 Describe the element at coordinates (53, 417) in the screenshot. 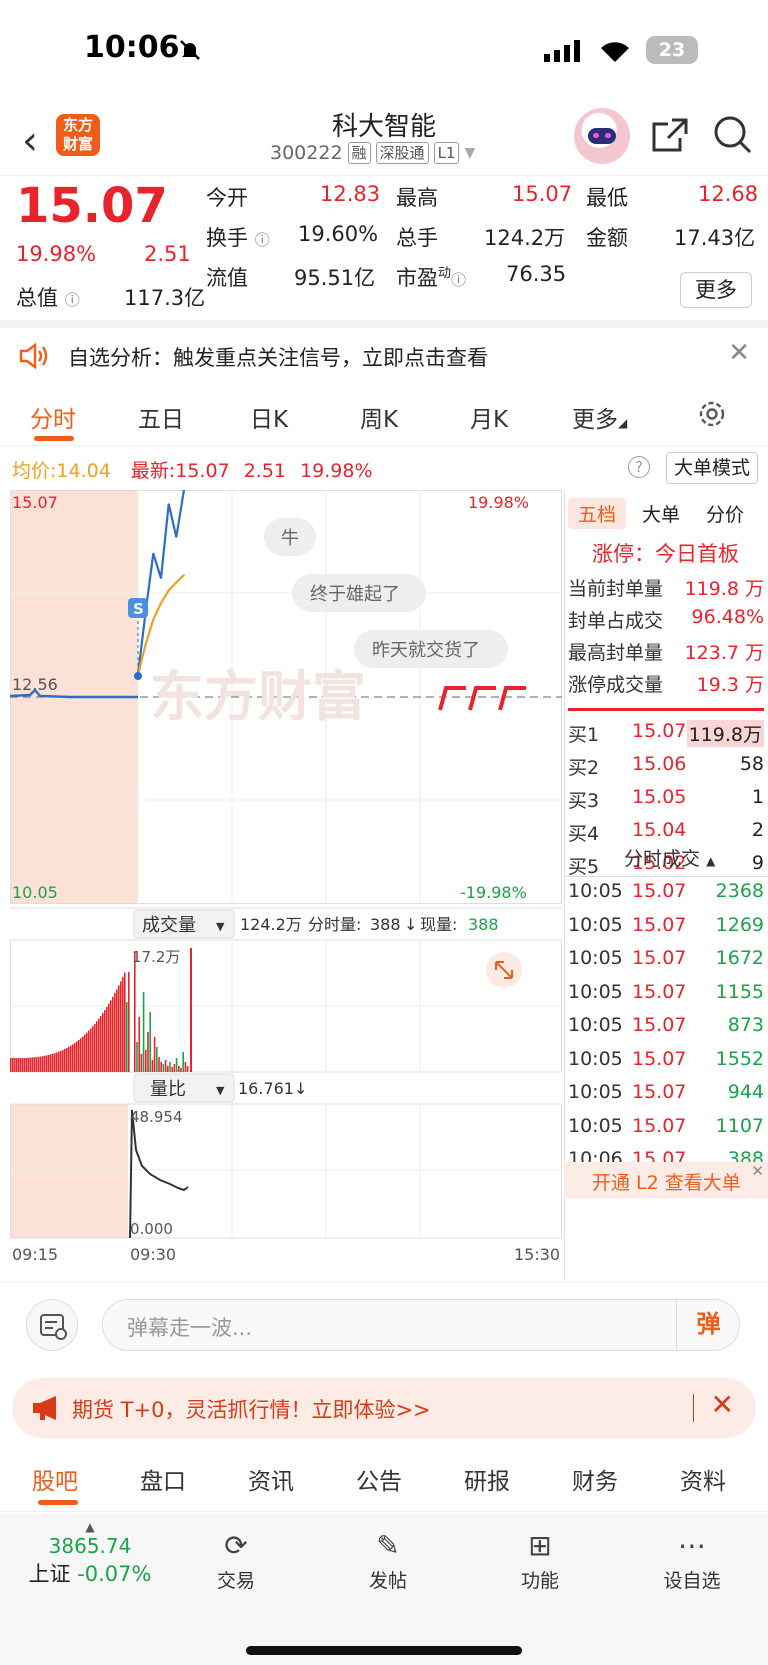

I see `tab-fenshi: 分时` at that location.